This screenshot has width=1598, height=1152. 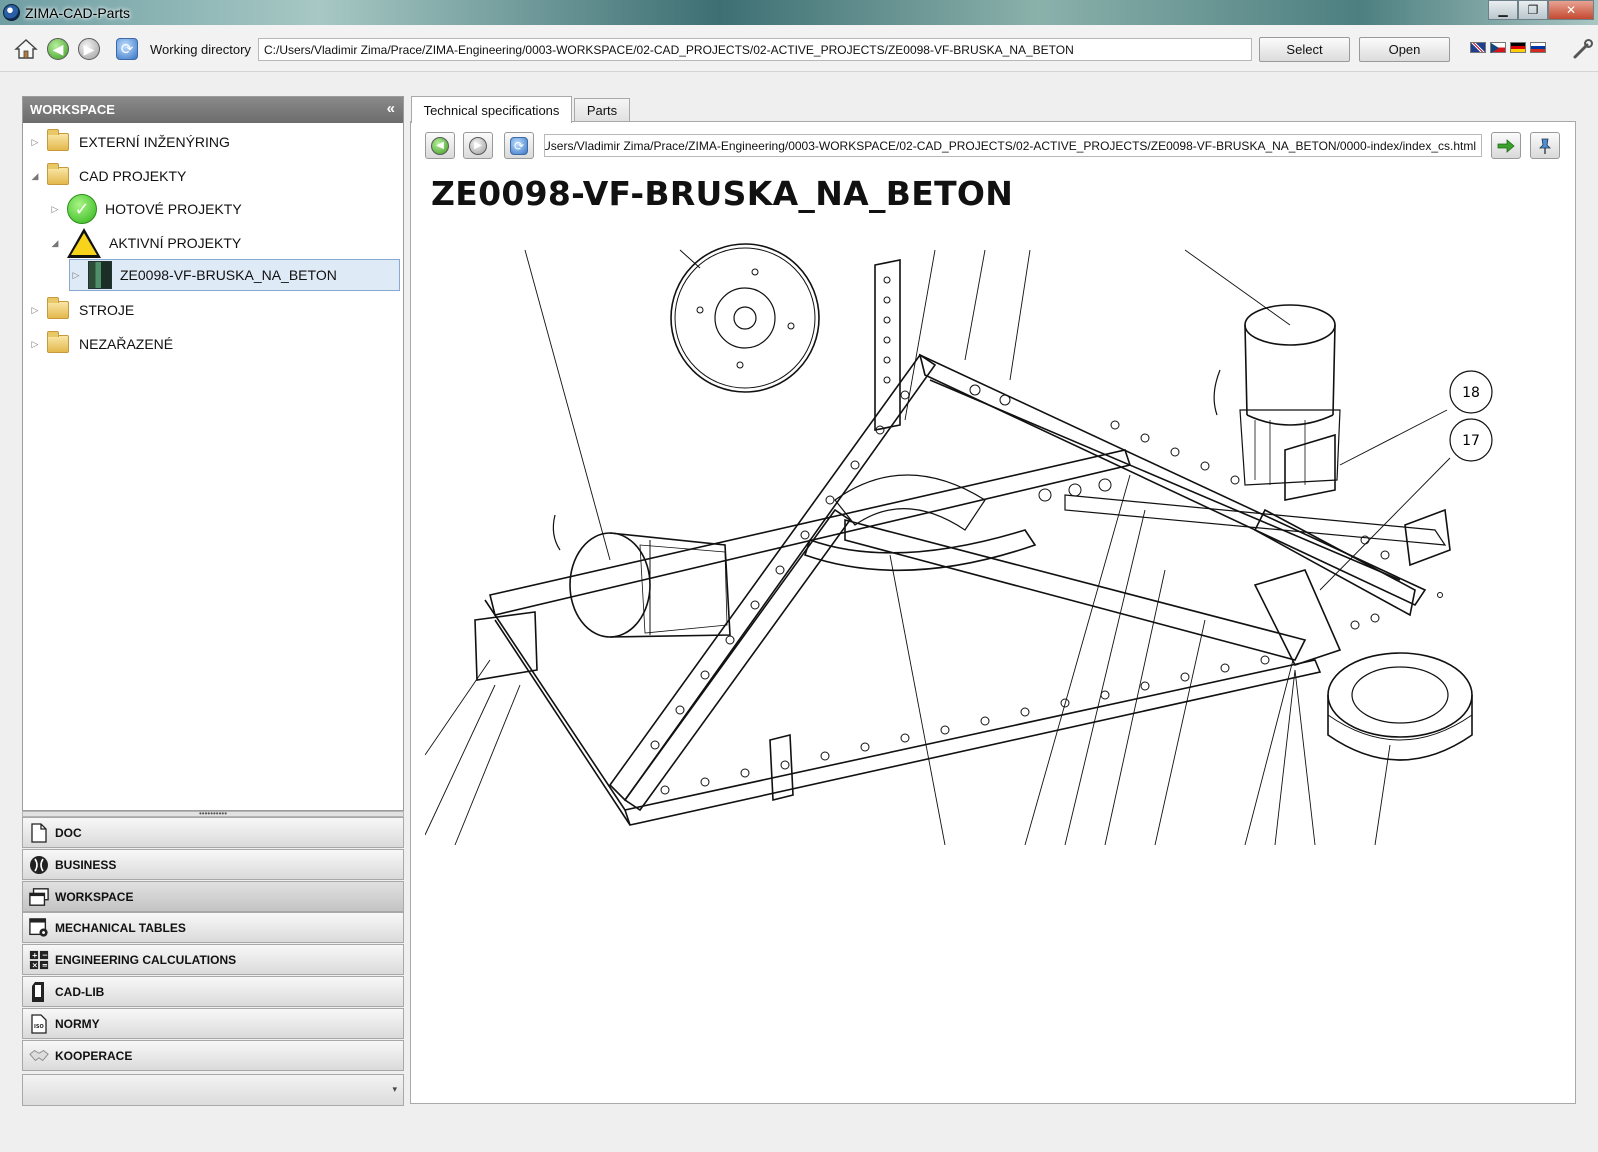 I want to click on workspace-header-title: WORKSPACE, so click(x=72, y=109).